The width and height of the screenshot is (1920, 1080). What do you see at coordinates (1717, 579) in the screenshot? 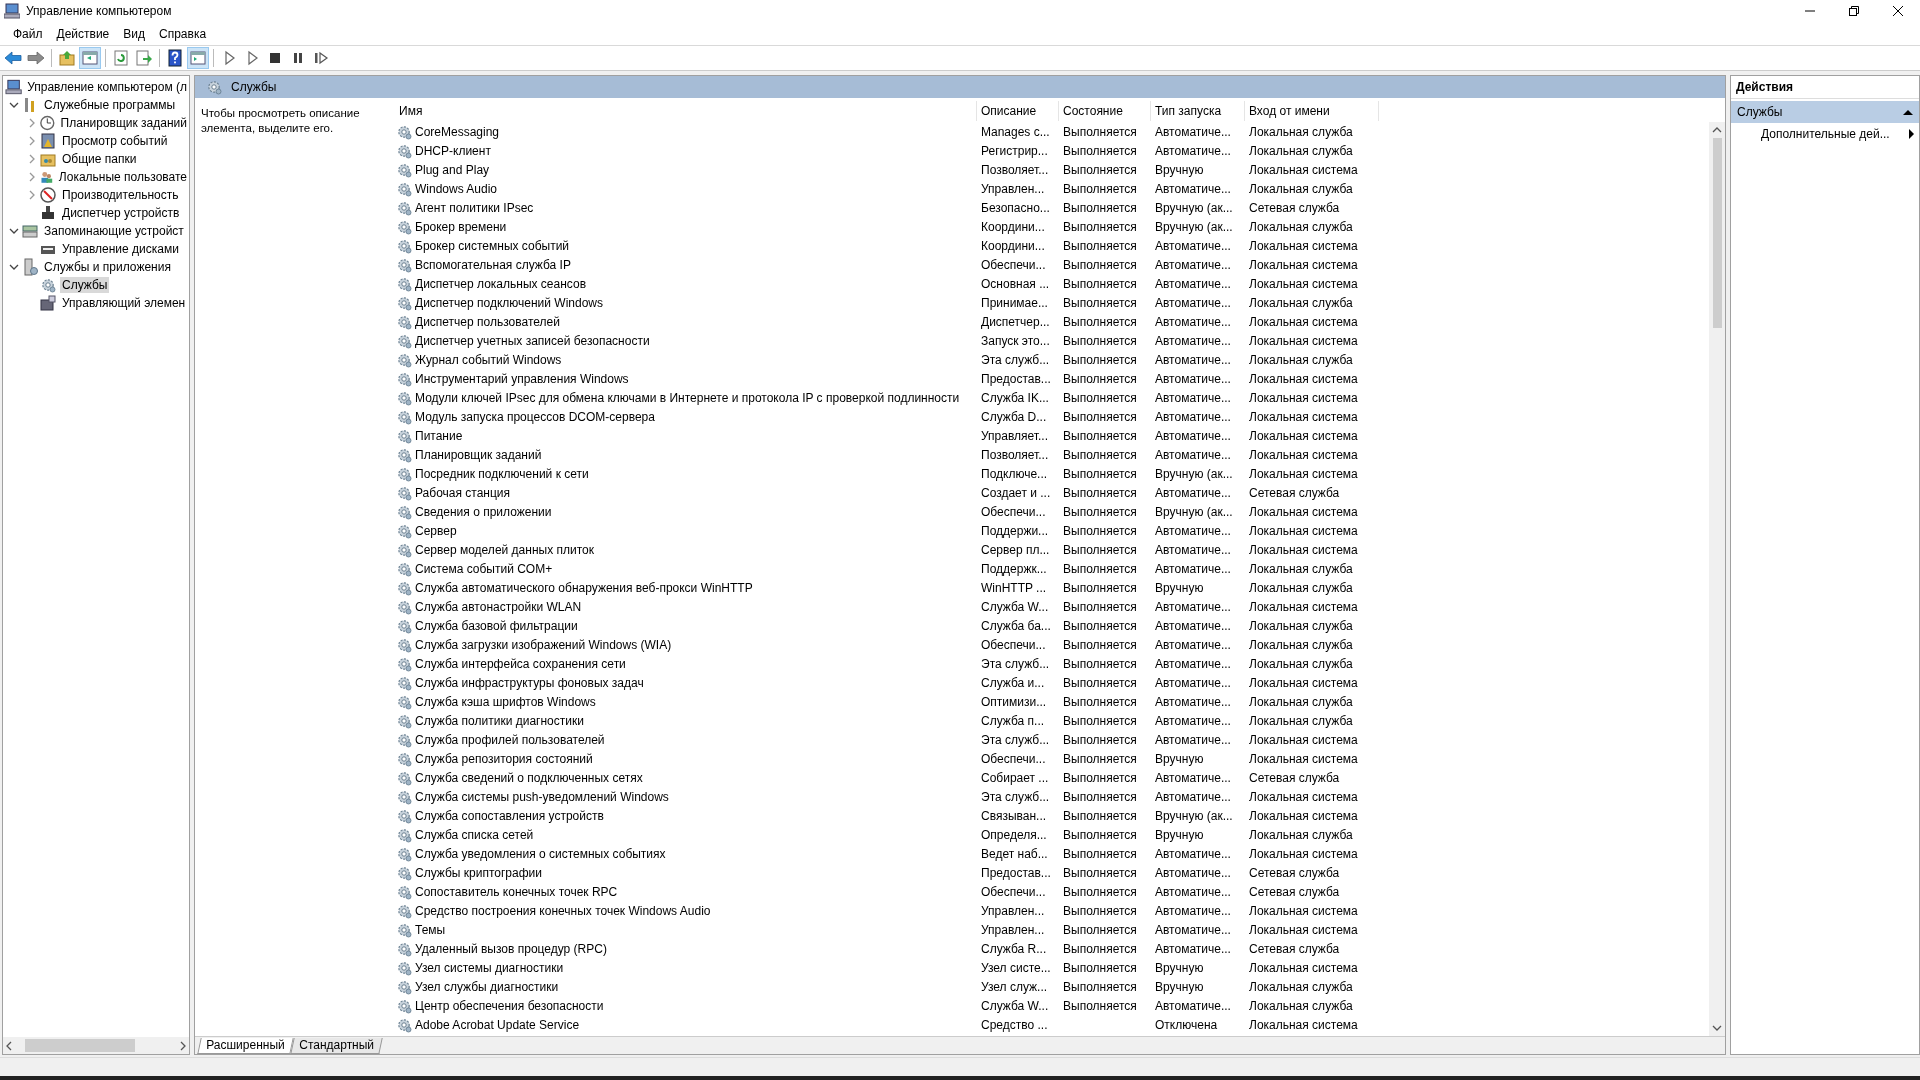
I see `vertical-scrollbar` at bounding box center [1717, 579].